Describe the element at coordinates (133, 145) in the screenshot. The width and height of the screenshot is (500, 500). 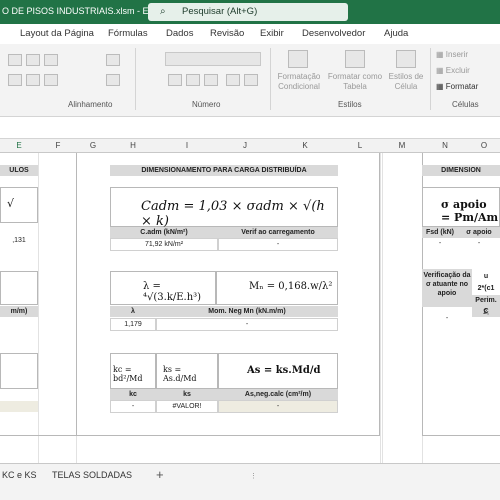
I see `col-header-h: H` at that location.